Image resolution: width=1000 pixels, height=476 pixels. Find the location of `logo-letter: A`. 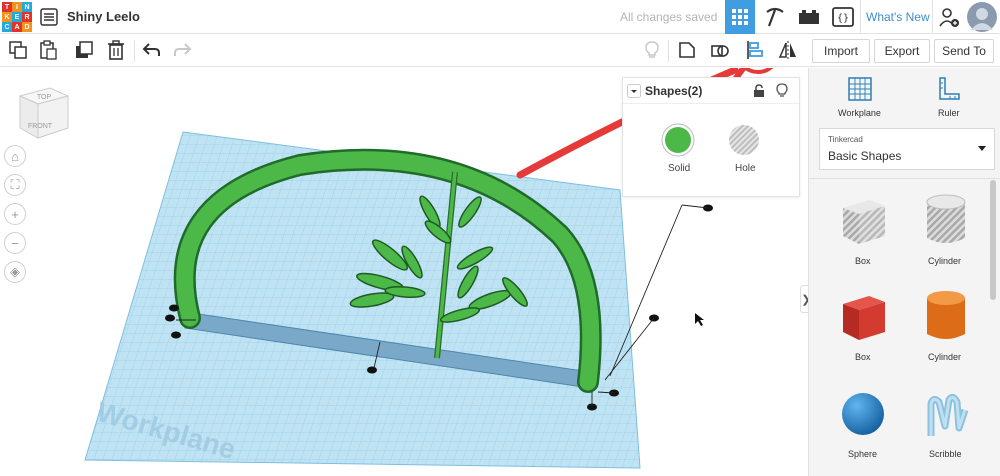

logo-letter: A is located at coordinates (17, 27).